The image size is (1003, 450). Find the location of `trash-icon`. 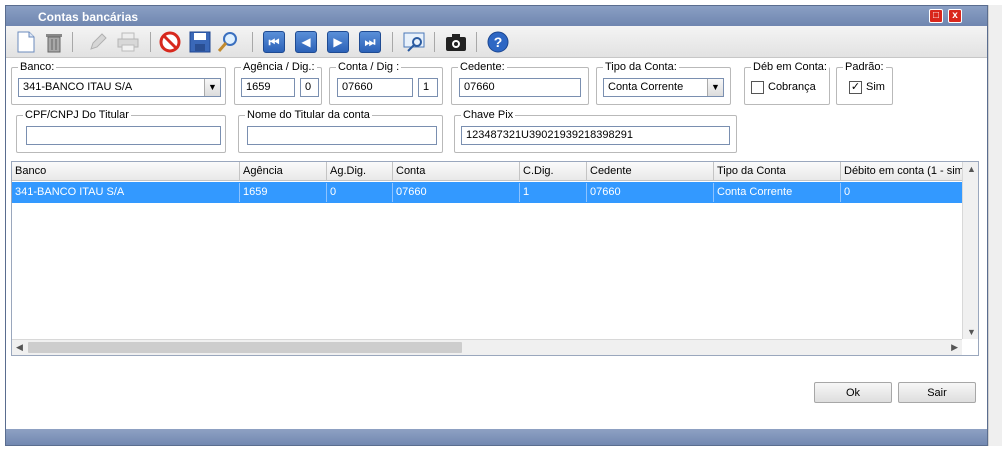

trash-icon is located at coordinates (54, 43).